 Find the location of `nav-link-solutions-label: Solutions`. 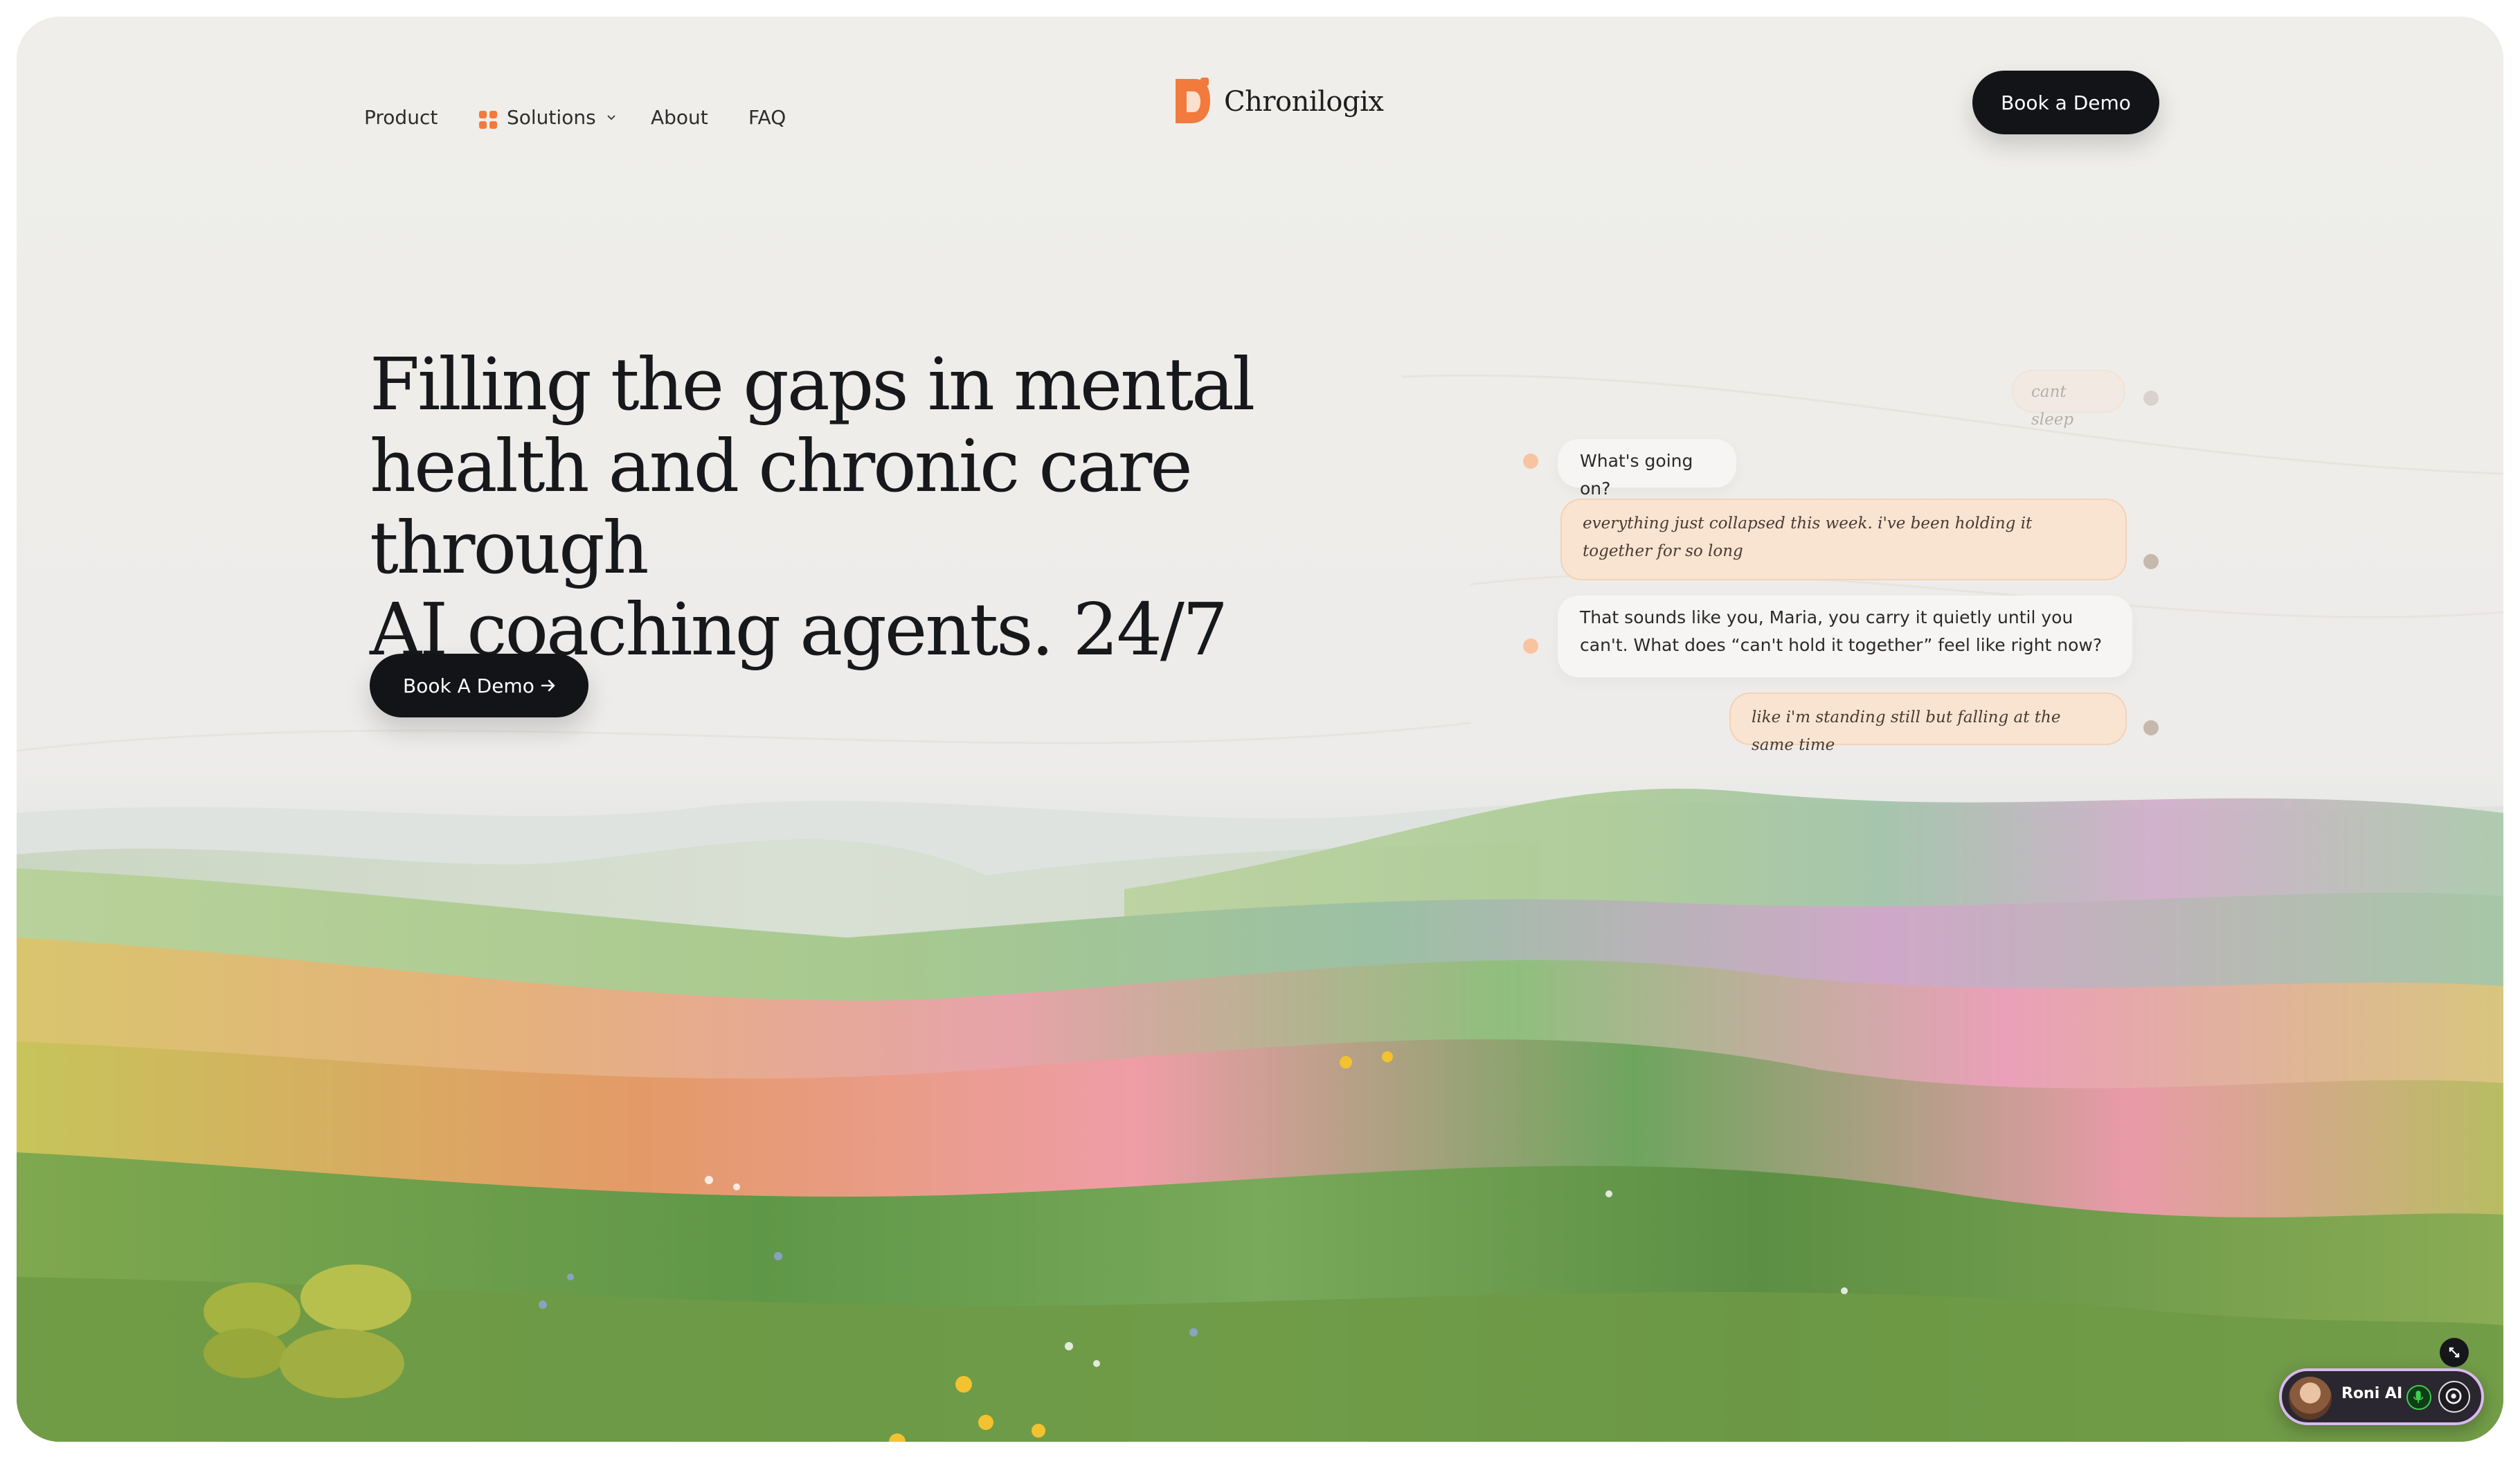

nav-link-solutions-label: Solutions is located at coordinates (551, 117).